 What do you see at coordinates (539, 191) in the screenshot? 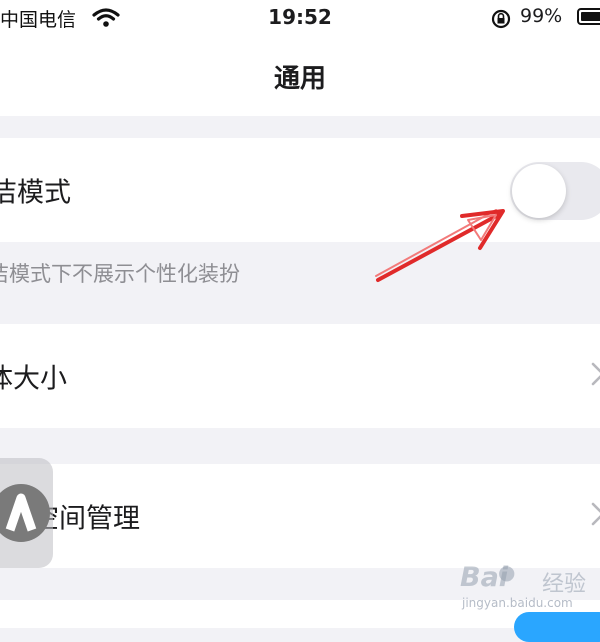
I see `toggle-knob` at bounding box center [539, 191].